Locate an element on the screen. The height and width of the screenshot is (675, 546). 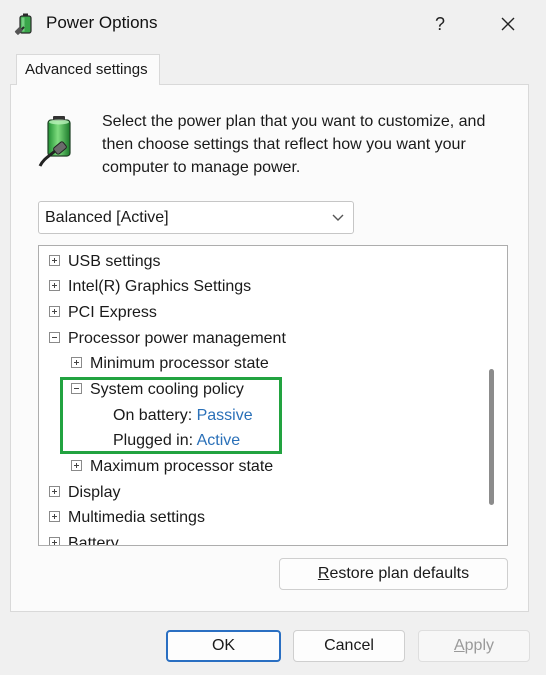
power-options-icon is located at coordinates (23, 24).